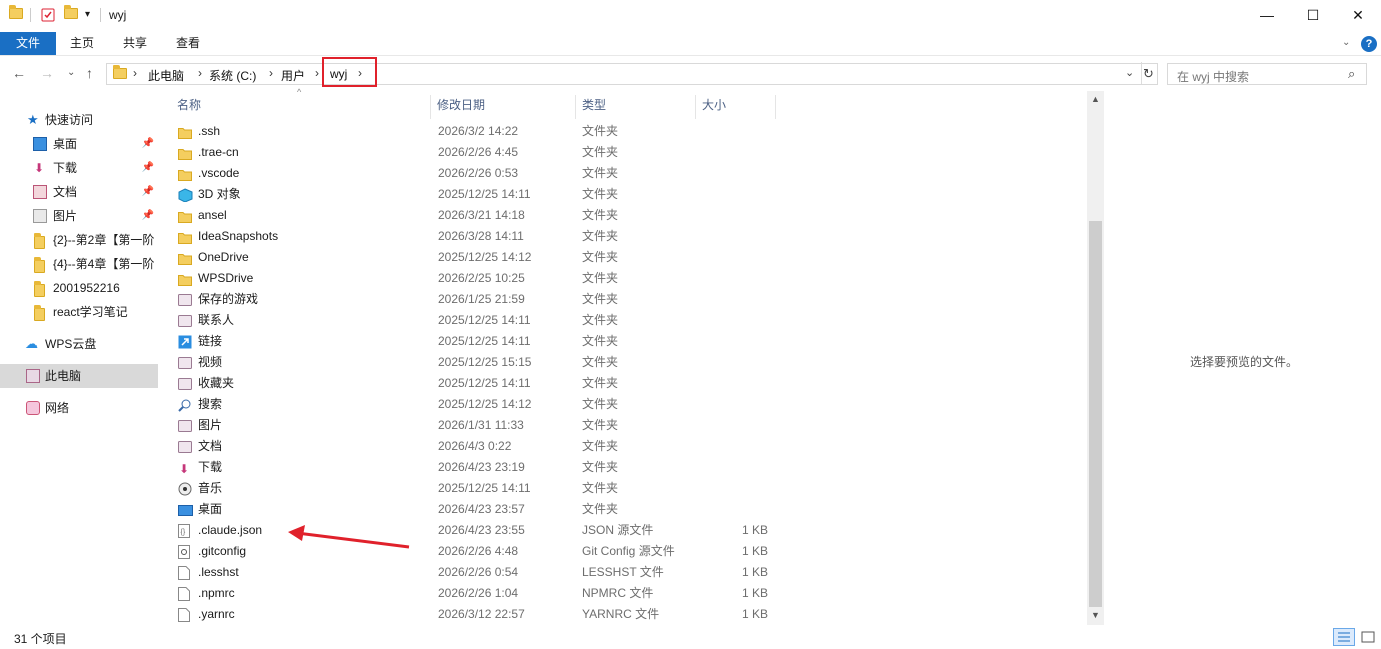 This screenshot has height=649, width=1381. What do you see at coordinates (30, 15) in the screenshot?
I see `divider` at bounding box center [30, 15].